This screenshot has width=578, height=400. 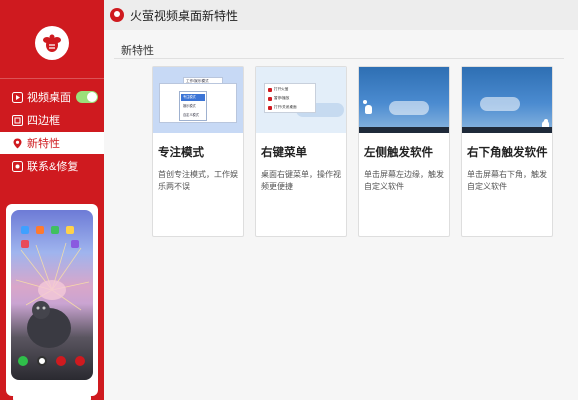 I want to click on card-description: 单击屏幕左边缘，触发自定义软件, so click(x=404, y=180).